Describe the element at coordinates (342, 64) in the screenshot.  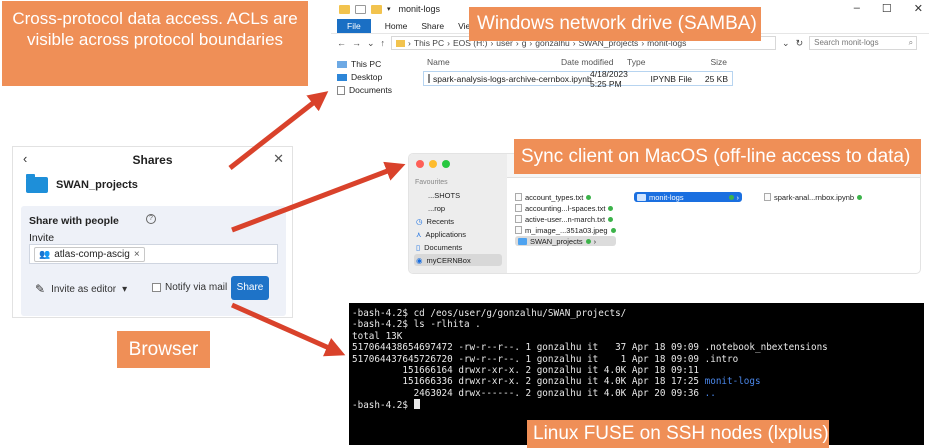
I see `computer-icon` at that location.